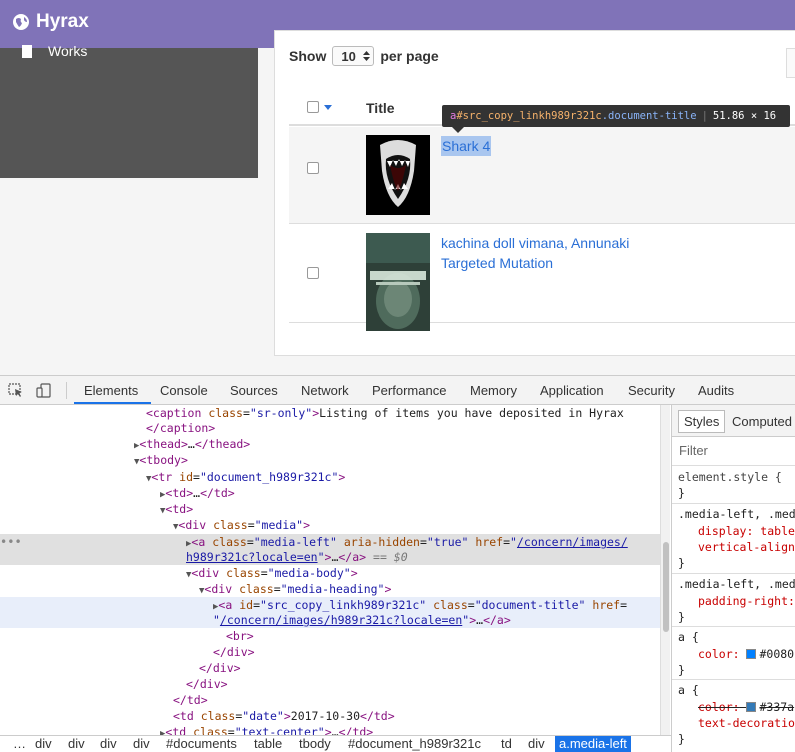 This screenshot has height=752, width=795. What do you see at coordinates (790, 63) in the screenshot?
I see `panel-scrollbar` at bounding box center [790, 63].